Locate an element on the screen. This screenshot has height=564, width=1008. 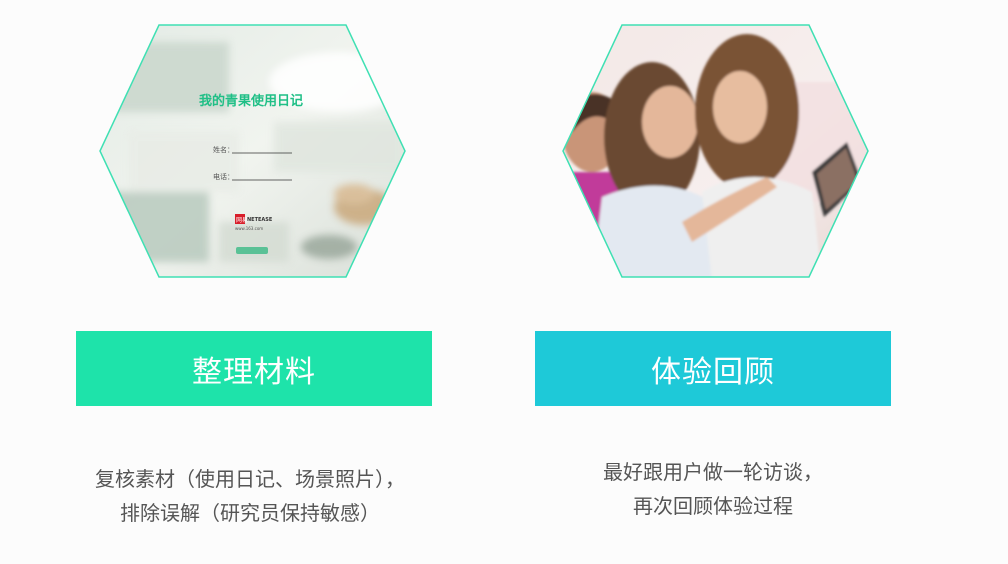
netease-brand: NETEASE is located at coordinates (260, 220).